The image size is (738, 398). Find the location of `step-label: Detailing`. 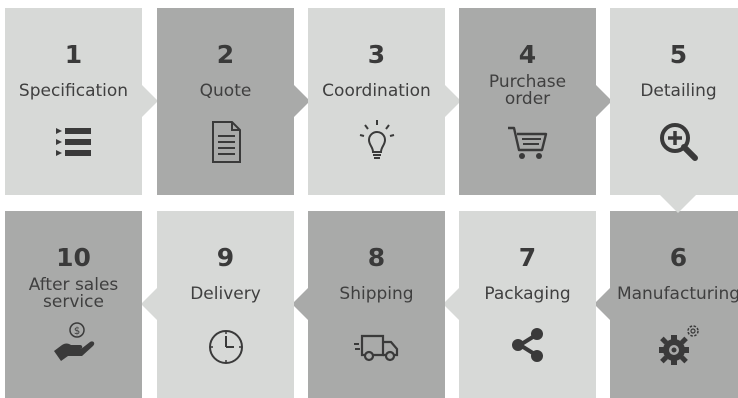

step-label: Detailing is located at coordinates (678, 91).